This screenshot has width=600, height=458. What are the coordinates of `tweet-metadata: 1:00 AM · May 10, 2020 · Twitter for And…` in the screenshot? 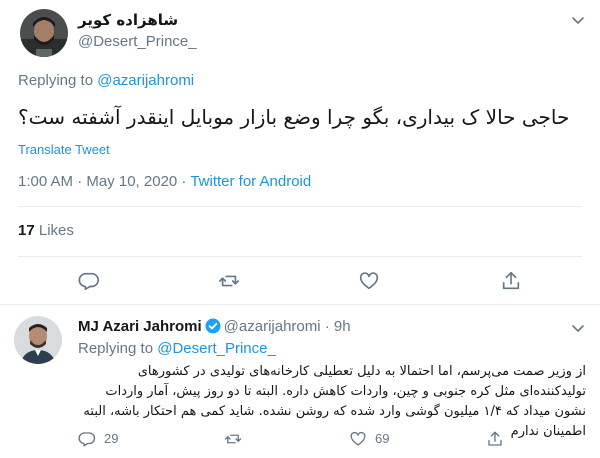 It's located at (164, 181).